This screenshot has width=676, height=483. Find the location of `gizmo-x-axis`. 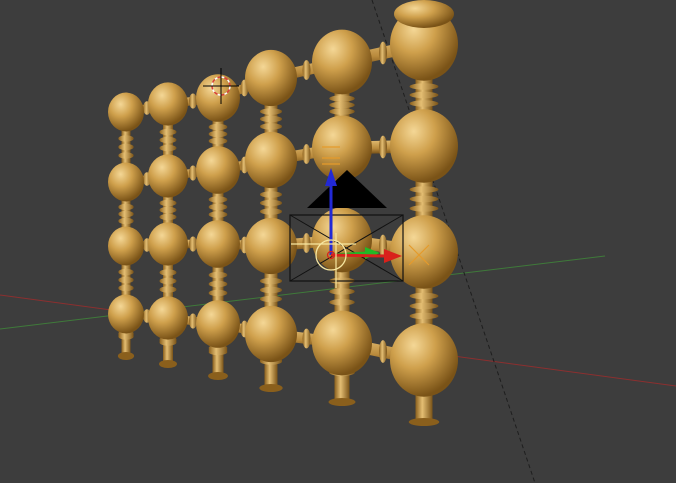

gizmo-x-axis is located at coordinates (358, 255).